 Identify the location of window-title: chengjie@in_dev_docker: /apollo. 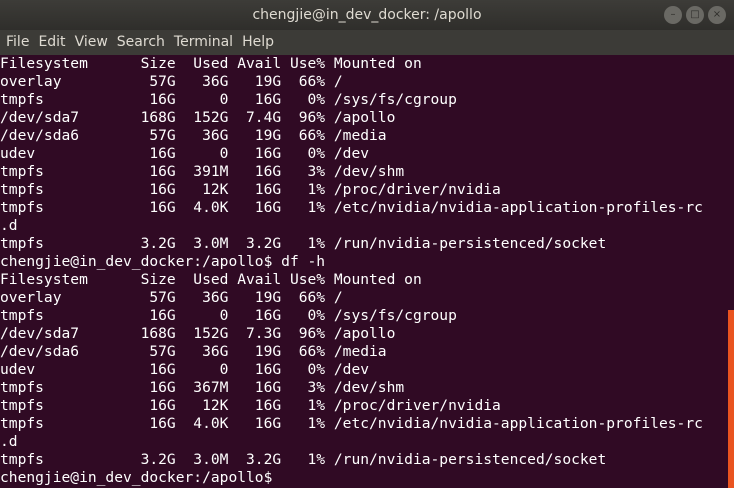
(367, 15).